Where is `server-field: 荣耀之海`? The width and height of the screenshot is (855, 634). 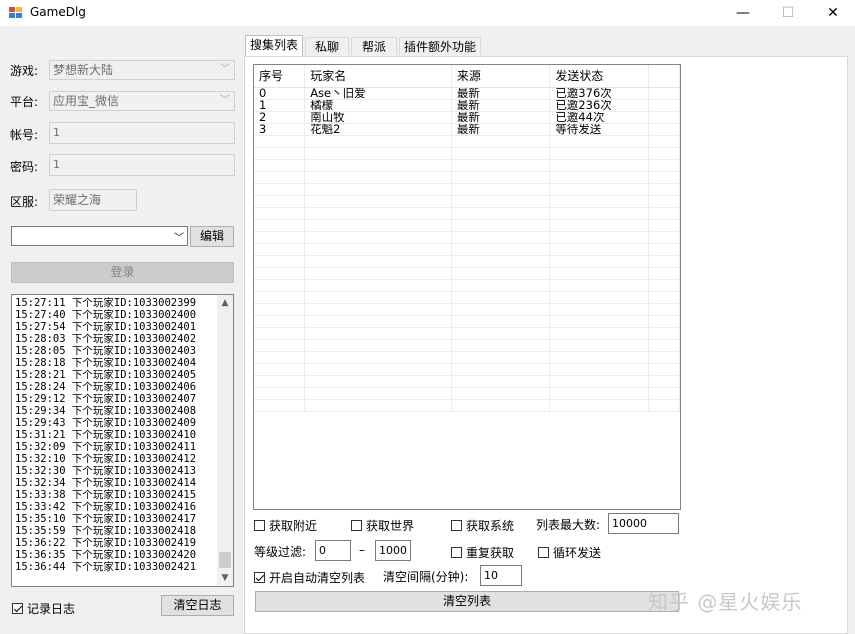 server-field: 荣耀之海 is located at coordinates (93, 200).